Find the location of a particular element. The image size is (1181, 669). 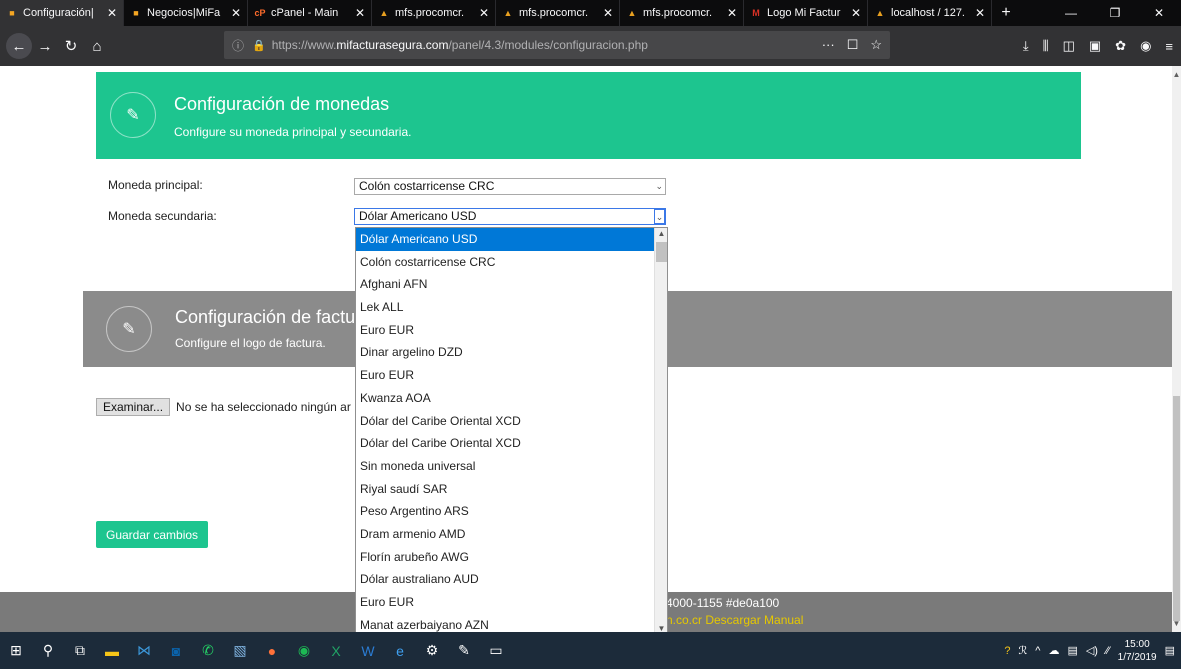

restore-icon: ❐ is located at coordinates (1115, 13).